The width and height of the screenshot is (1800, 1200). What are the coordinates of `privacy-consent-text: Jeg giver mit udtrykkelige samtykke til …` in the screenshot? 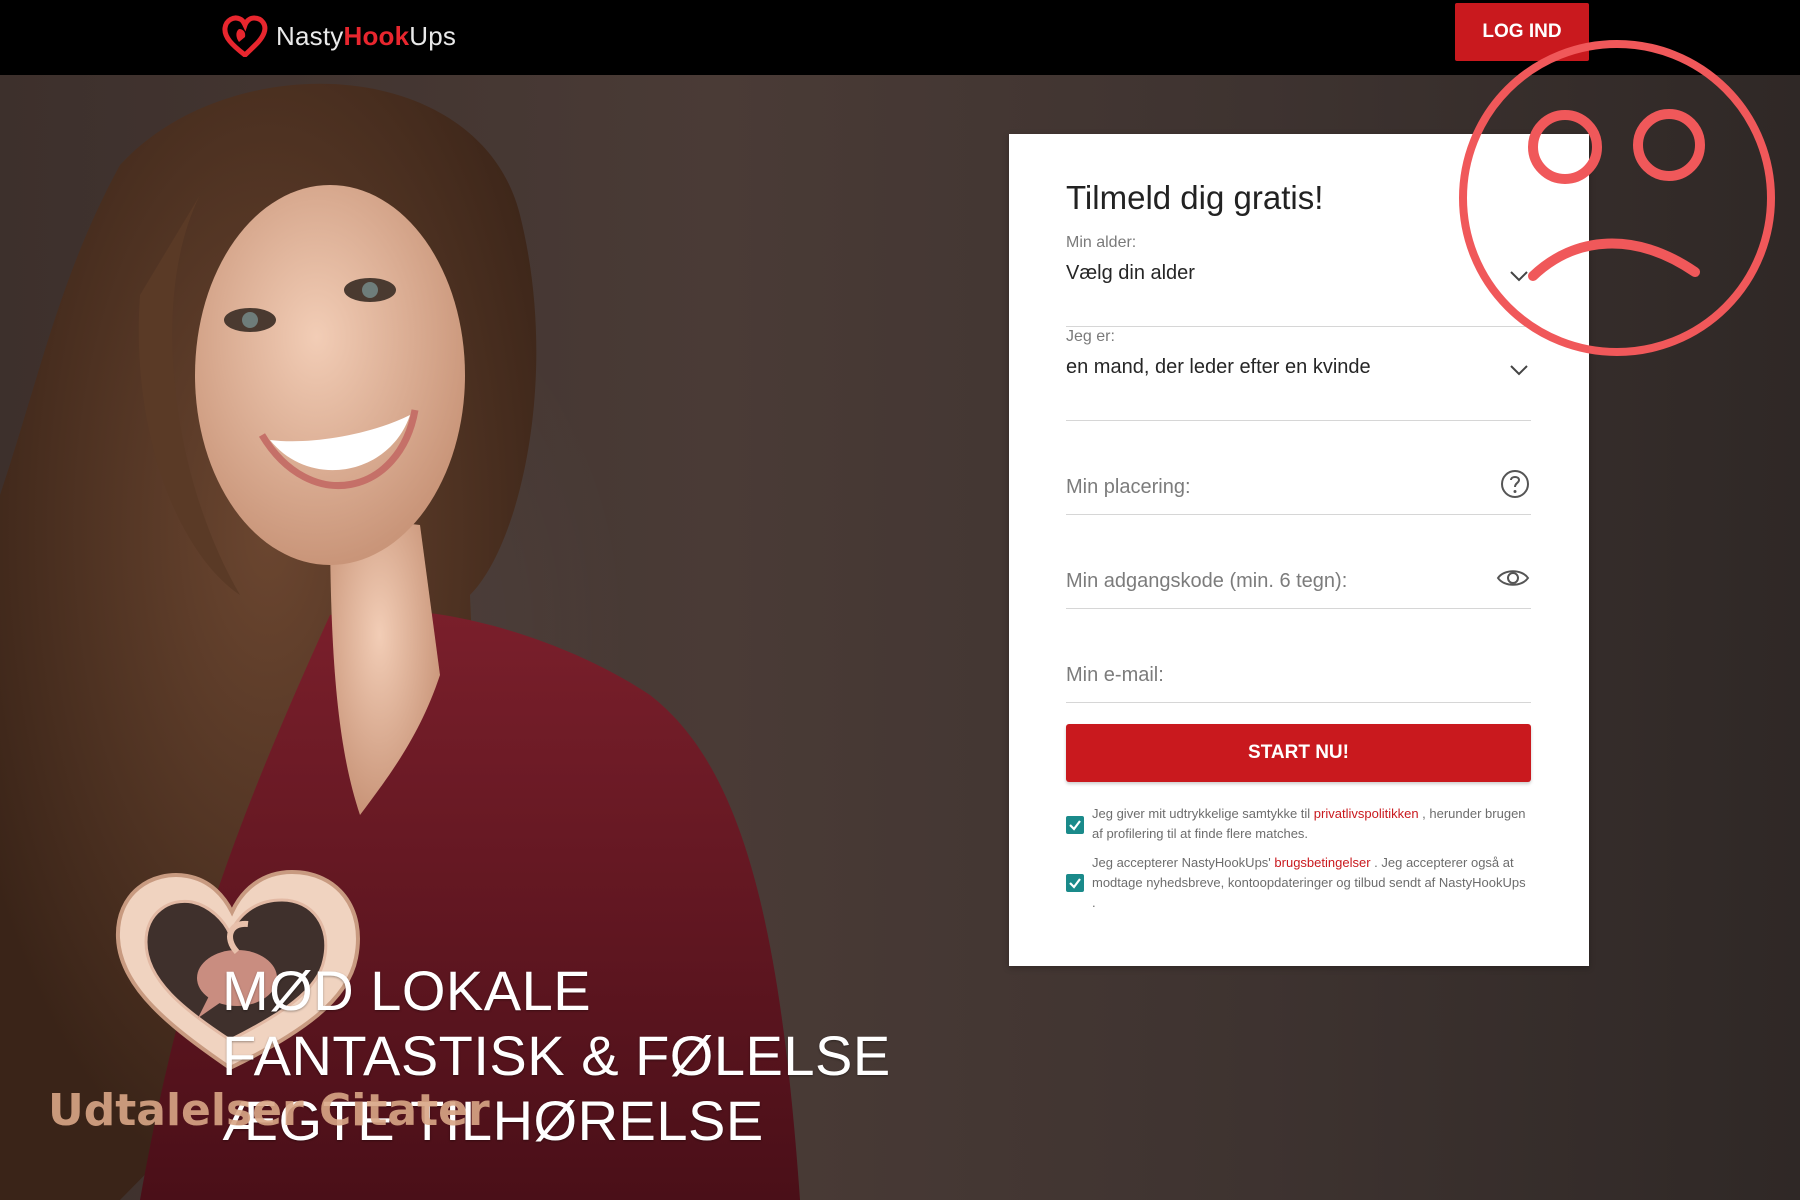 It's located at (1311, 824).